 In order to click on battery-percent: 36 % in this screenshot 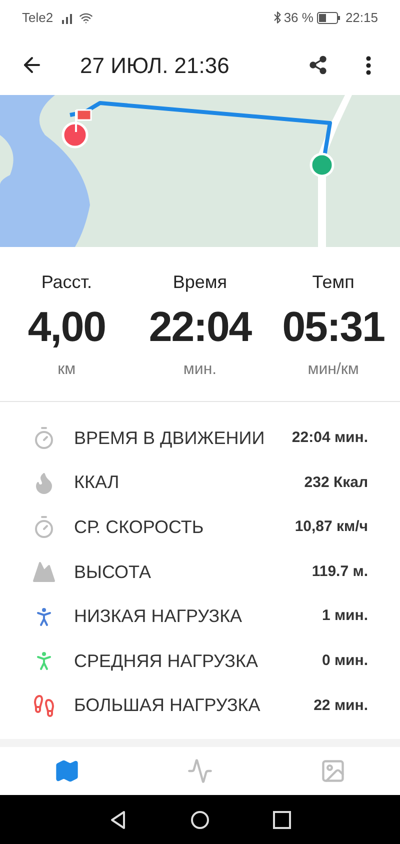, I will do `click(299, 17)`.